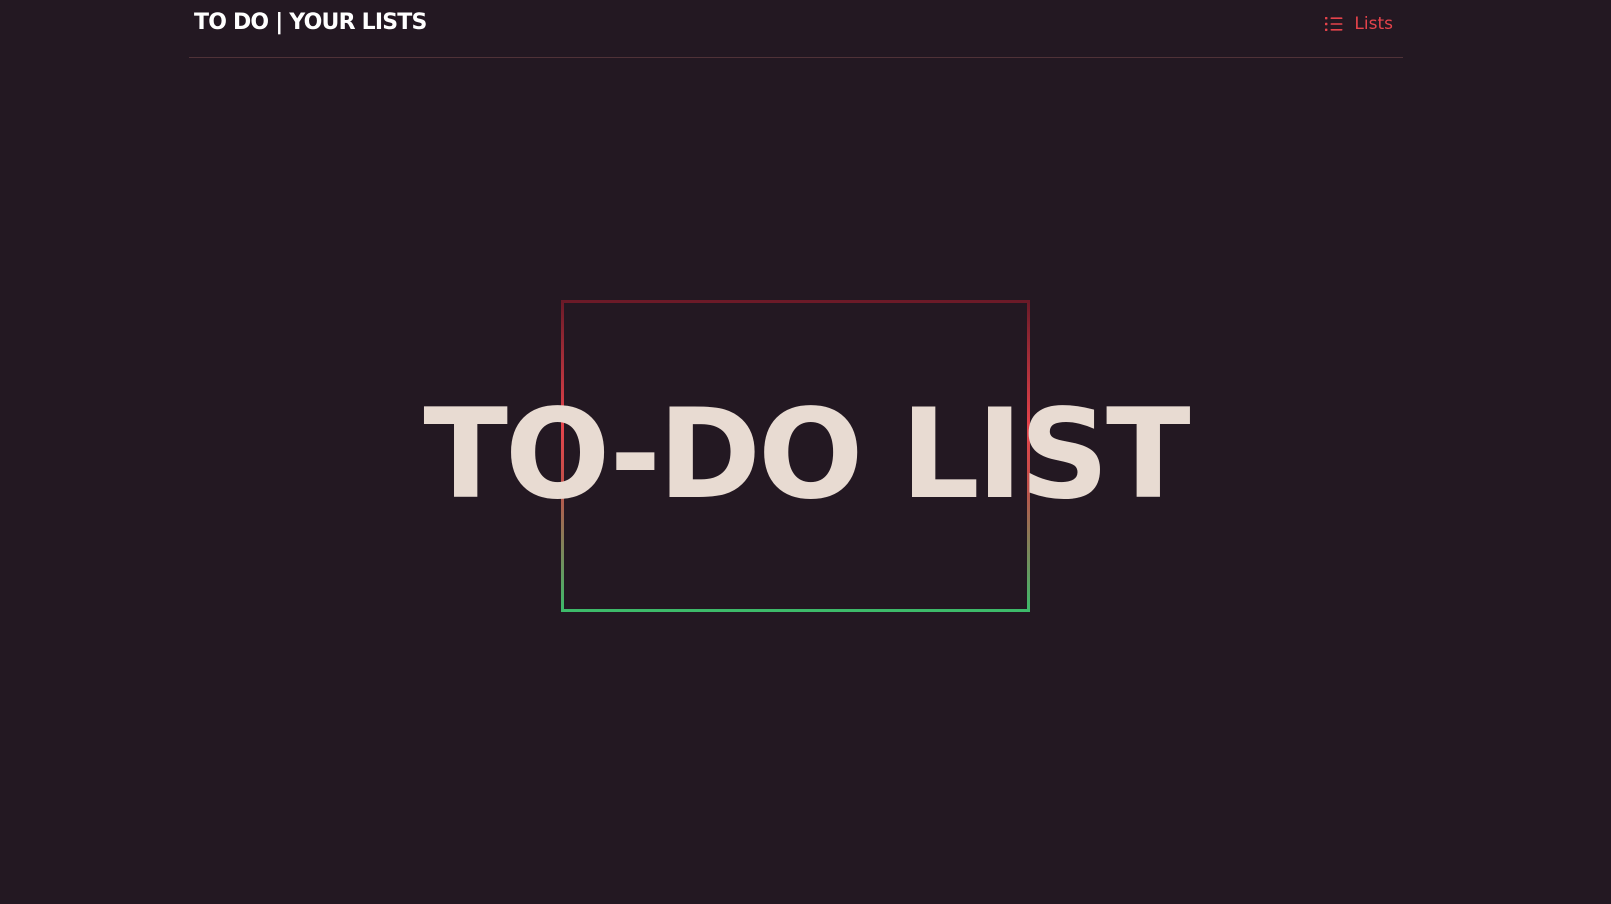 This screenshot has width=1611, height=904. What do you see at coordinates (1373, 24) in the screenshot?
I see `lists-nav-label: Lists` at bounding box center [1373, 24].